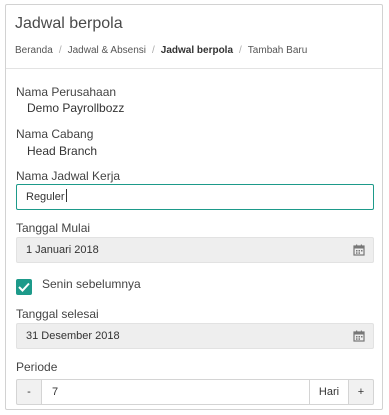 This screenshot has height=415, width=389. I want to click on schedule-name-label: Nama Jadwal Kerja, so click(68, 176).